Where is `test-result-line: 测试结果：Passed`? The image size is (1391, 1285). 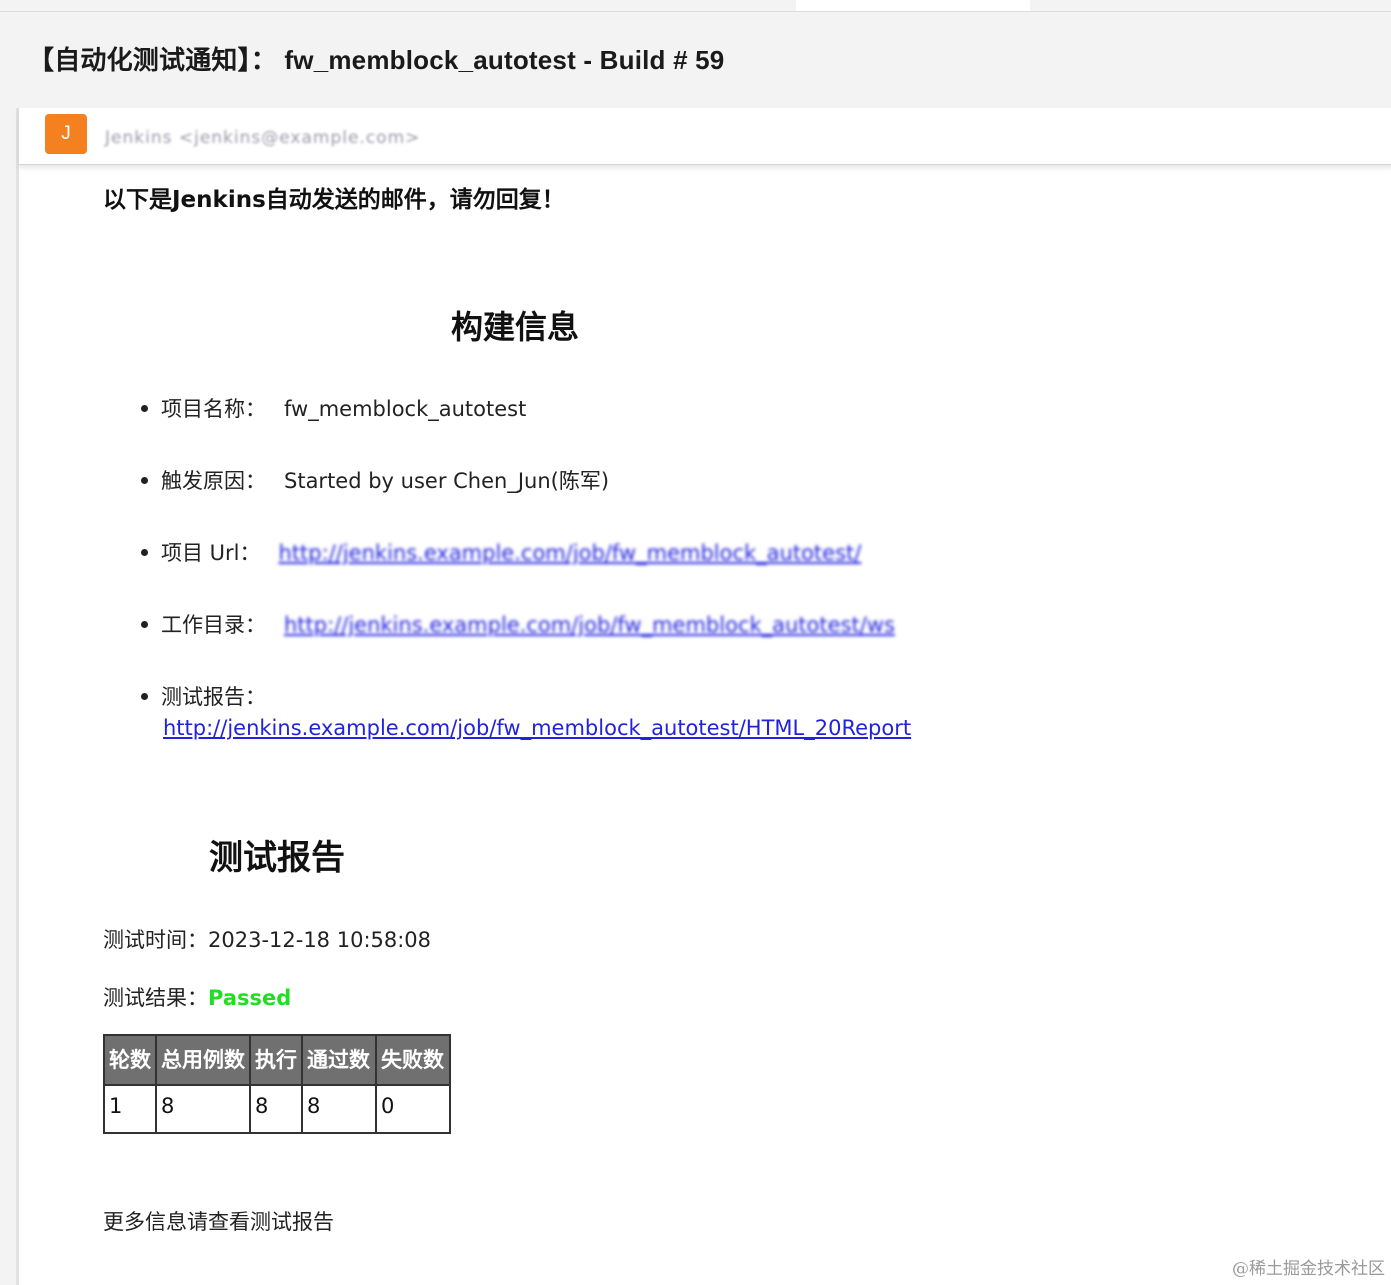 test-result-line: 测试结果：Passed is located at coordinates (197, 997).